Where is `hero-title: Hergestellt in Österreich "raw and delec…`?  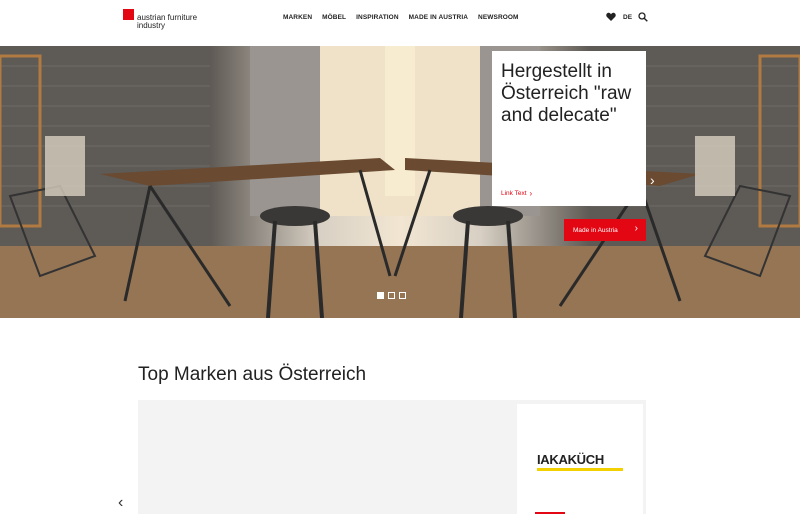
hero-title: Hergestellt in Österreich "raw and delec… is located at coordinates (566, 93).